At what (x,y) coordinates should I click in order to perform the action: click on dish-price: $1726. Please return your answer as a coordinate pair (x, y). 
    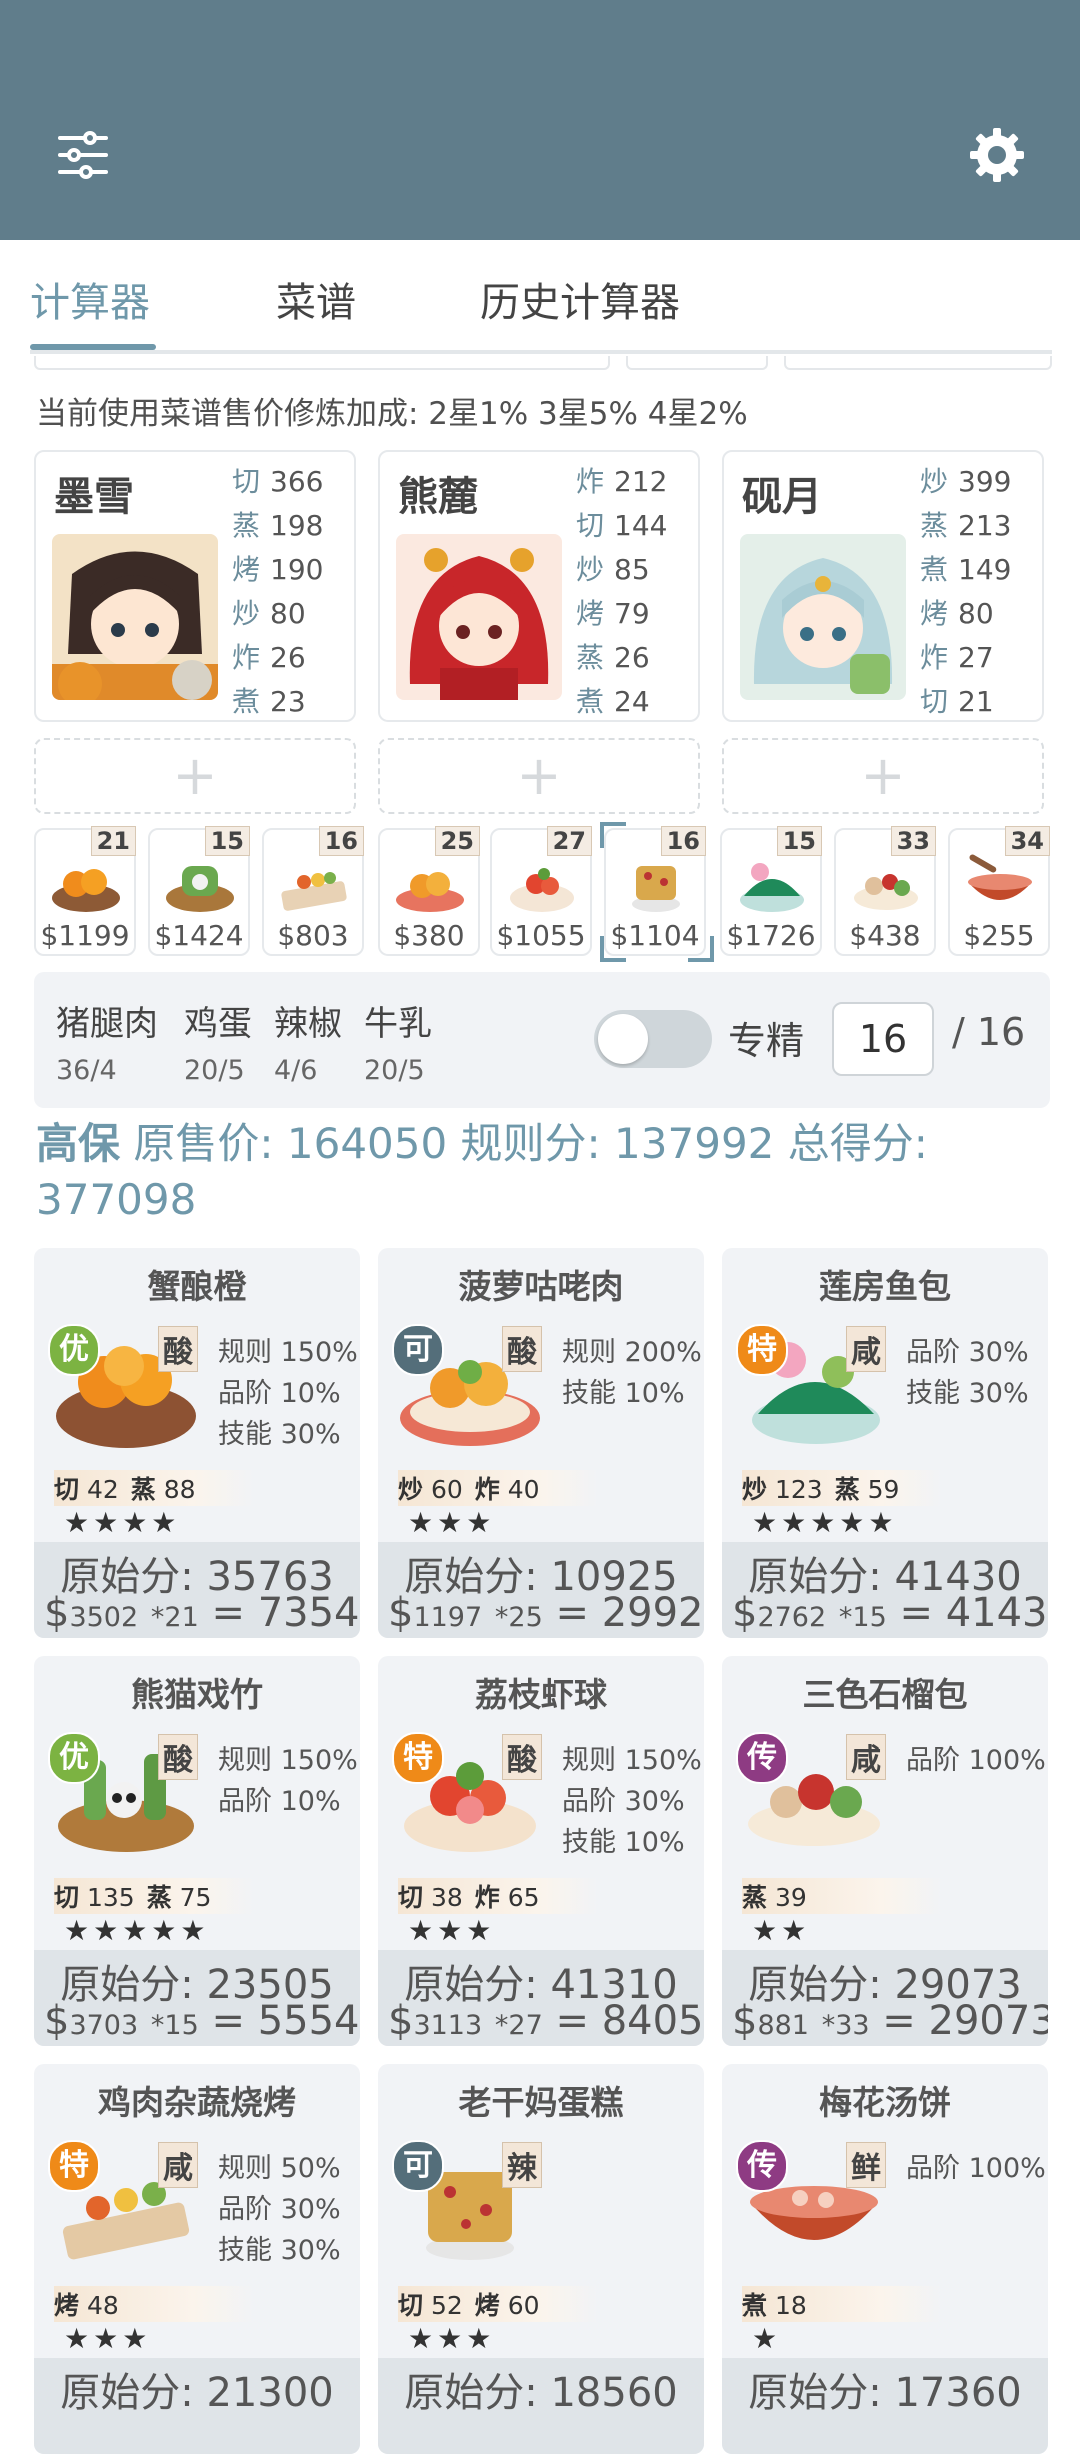
    Looking at the image, I should click on (771, 935).